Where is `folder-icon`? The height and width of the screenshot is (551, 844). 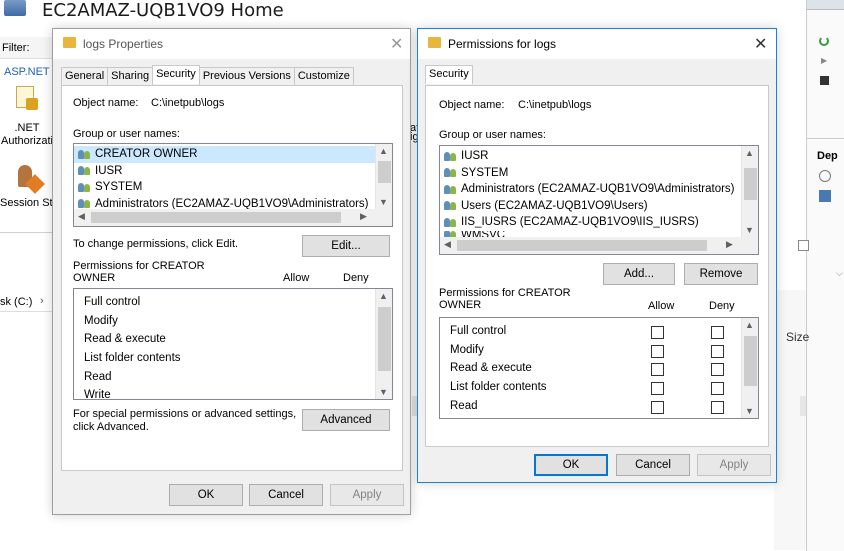
folder-icon is located at coordinates (69, 42).